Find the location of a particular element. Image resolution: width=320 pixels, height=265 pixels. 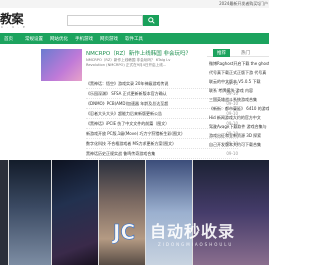

sidebar-tabs: 推荐 热门 is located at coordinates (238, 52).